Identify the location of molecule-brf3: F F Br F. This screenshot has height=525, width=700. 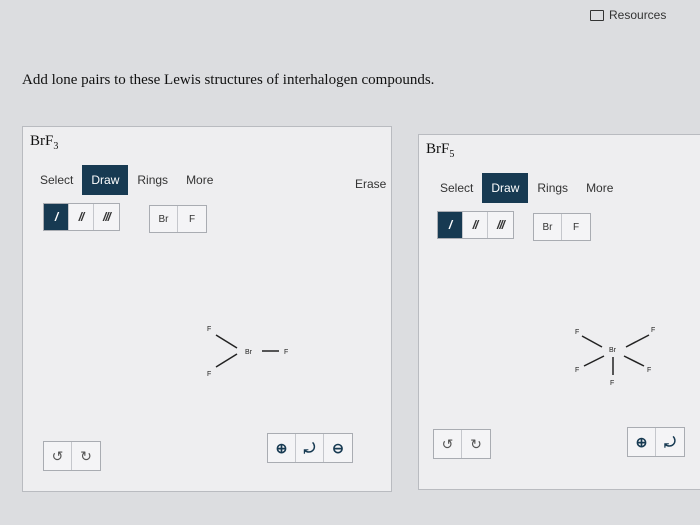
(253, 352).